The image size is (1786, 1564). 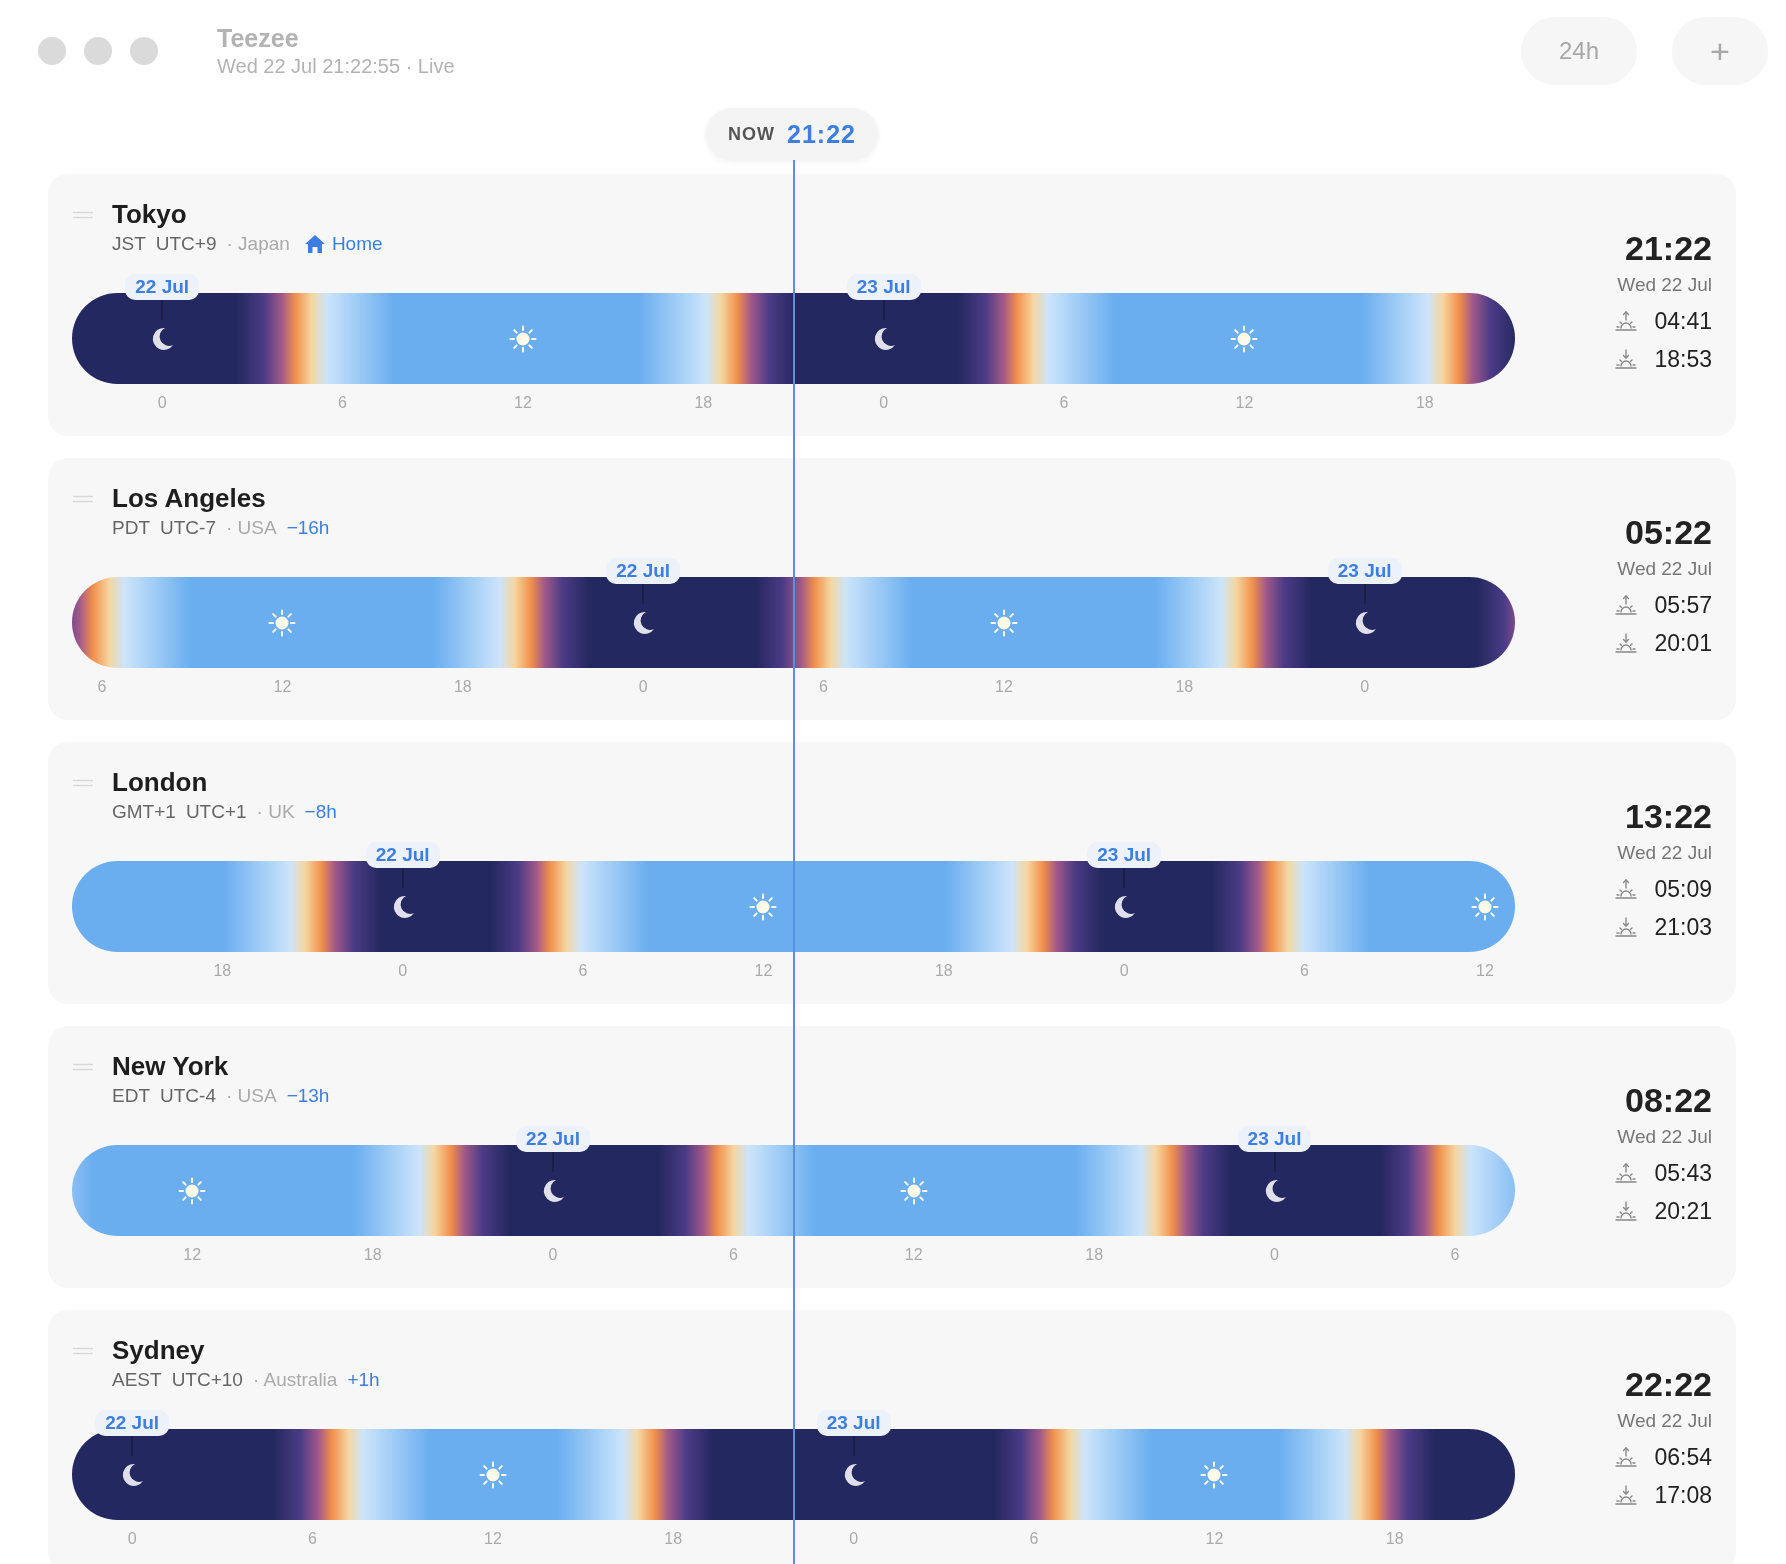 I want to click on sunset-time: 20:21, so click(x=1683, y=1211).